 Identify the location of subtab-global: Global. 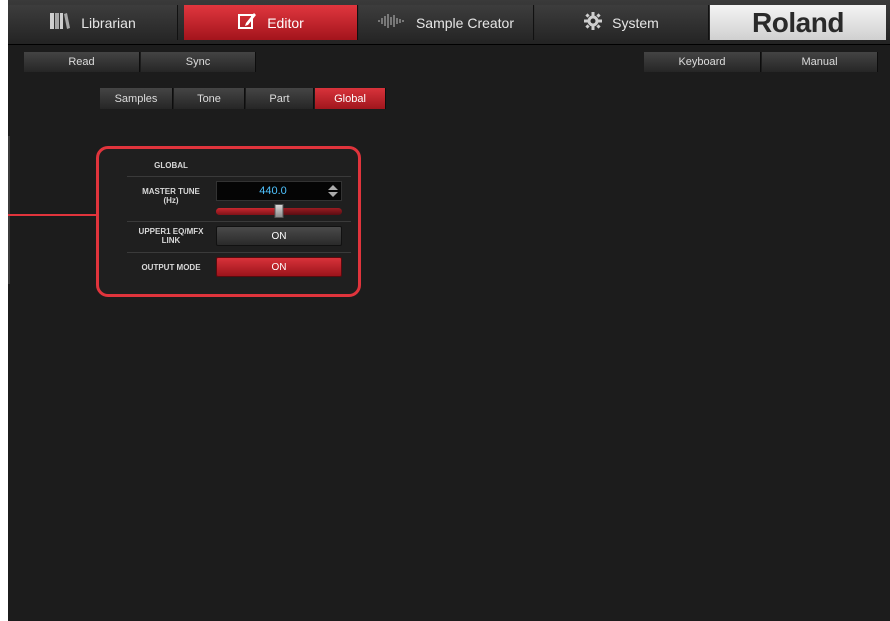
(350, 98).